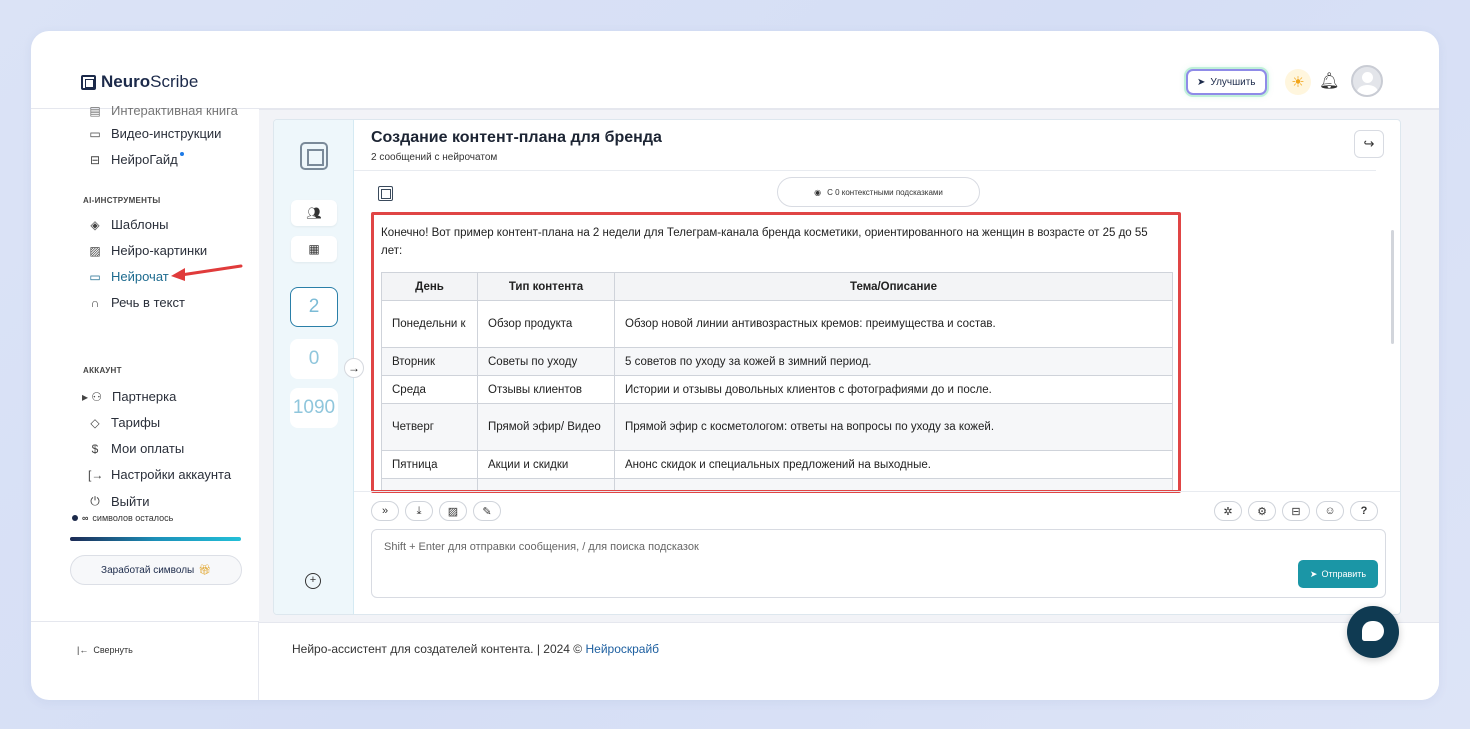  I want to click on help-button: ?, so click(1364, 511).